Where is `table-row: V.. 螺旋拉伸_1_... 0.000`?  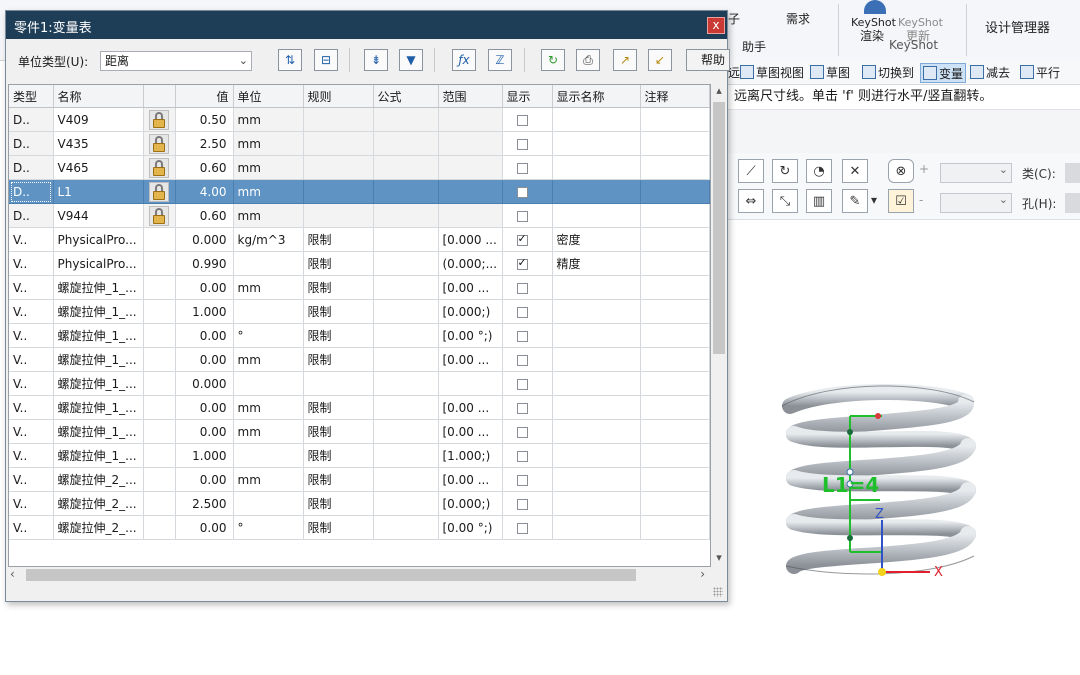
table-row: V.. 螺旋拉伸_1_... 0.000 is located at coordinates (359, 383).